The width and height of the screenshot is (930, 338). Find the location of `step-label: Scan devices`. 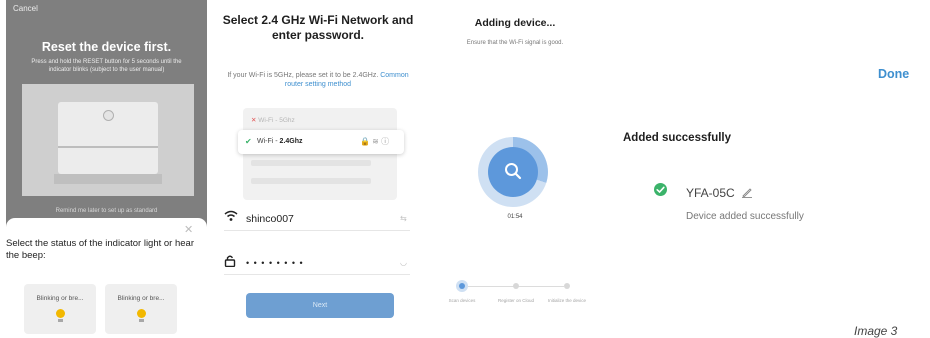

step-label: Scan devices is located at coordinates (462, 300).